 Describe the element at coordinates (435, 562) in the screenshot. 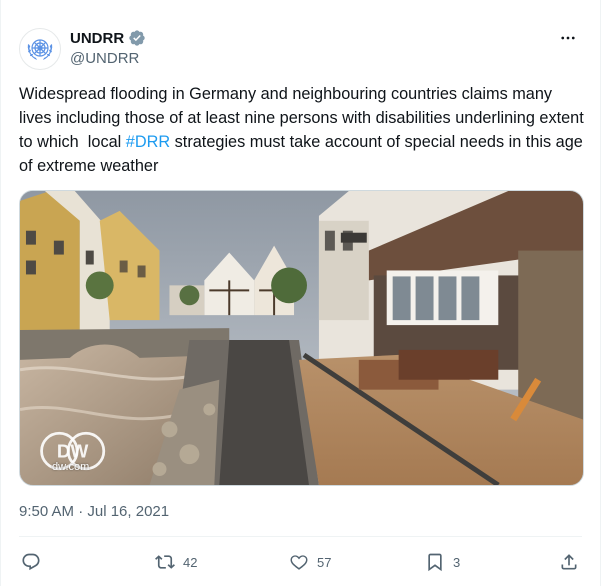

I see `bookmark-icon` at that location.